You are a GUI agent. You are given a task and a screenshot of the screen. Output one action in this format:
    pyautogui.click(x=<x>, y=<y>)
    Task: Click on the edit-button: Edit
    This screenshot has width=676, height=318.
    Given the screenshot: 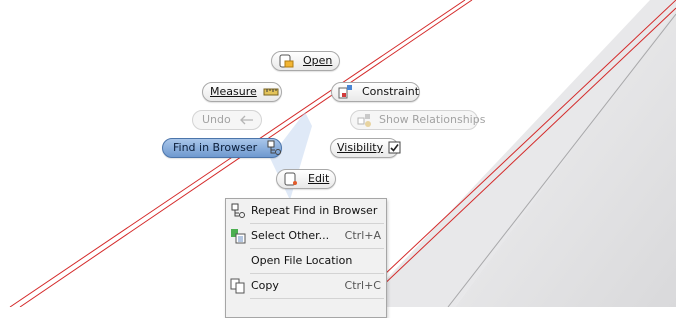 What is the action you would take?
    pyautogui.click(x=306, y=179)
    